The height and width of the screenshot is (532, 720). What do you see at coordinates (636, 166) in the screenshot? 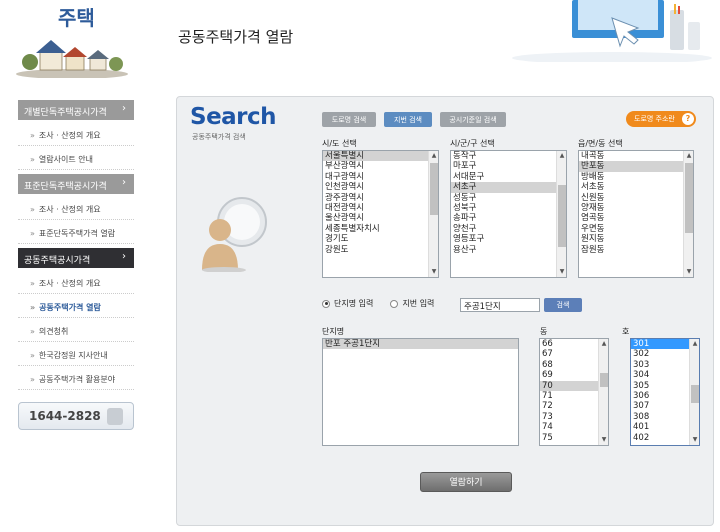
I see `list-option: 반포동` at bounding box center [636, 166].